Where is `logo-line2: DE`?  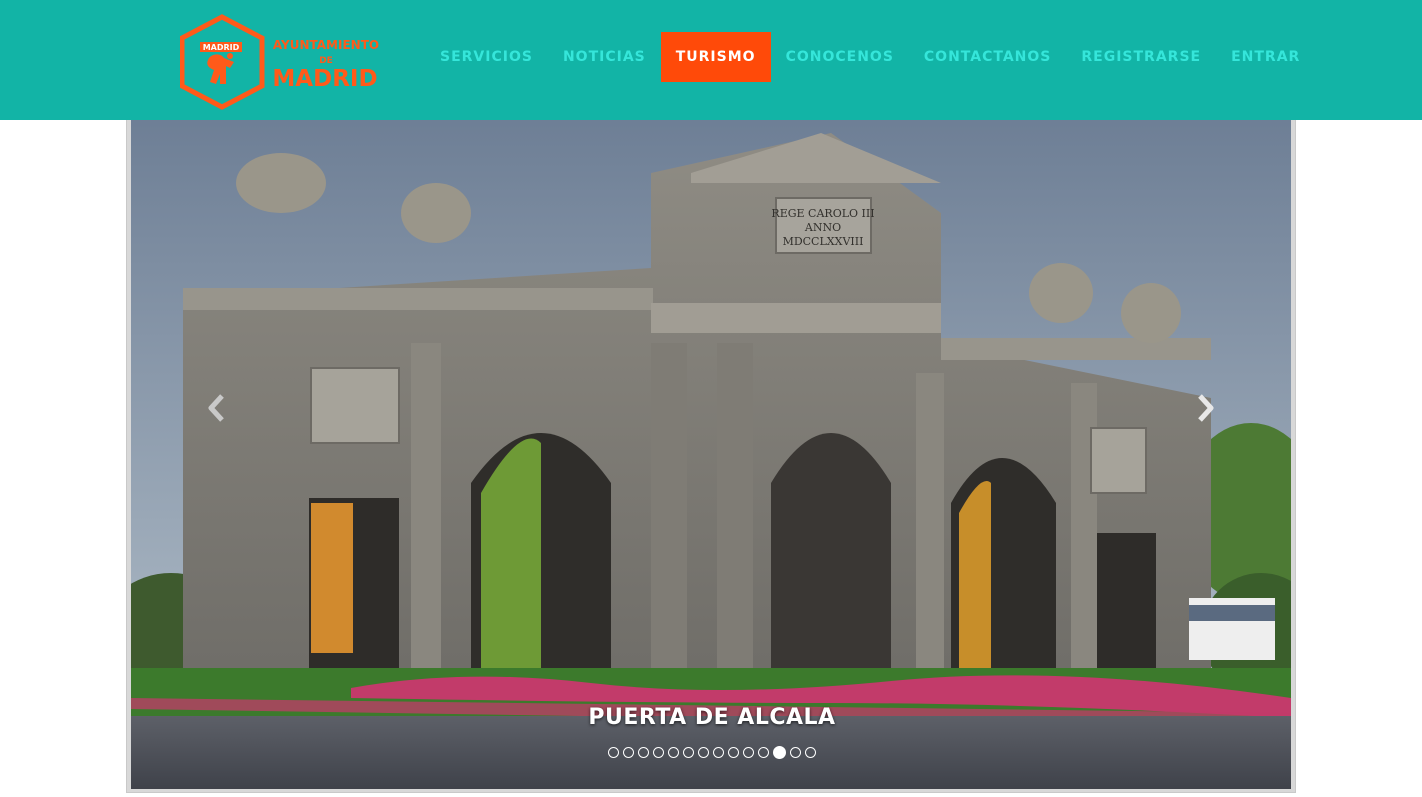 logo-line2: DE is located at coordinates (326, 61).